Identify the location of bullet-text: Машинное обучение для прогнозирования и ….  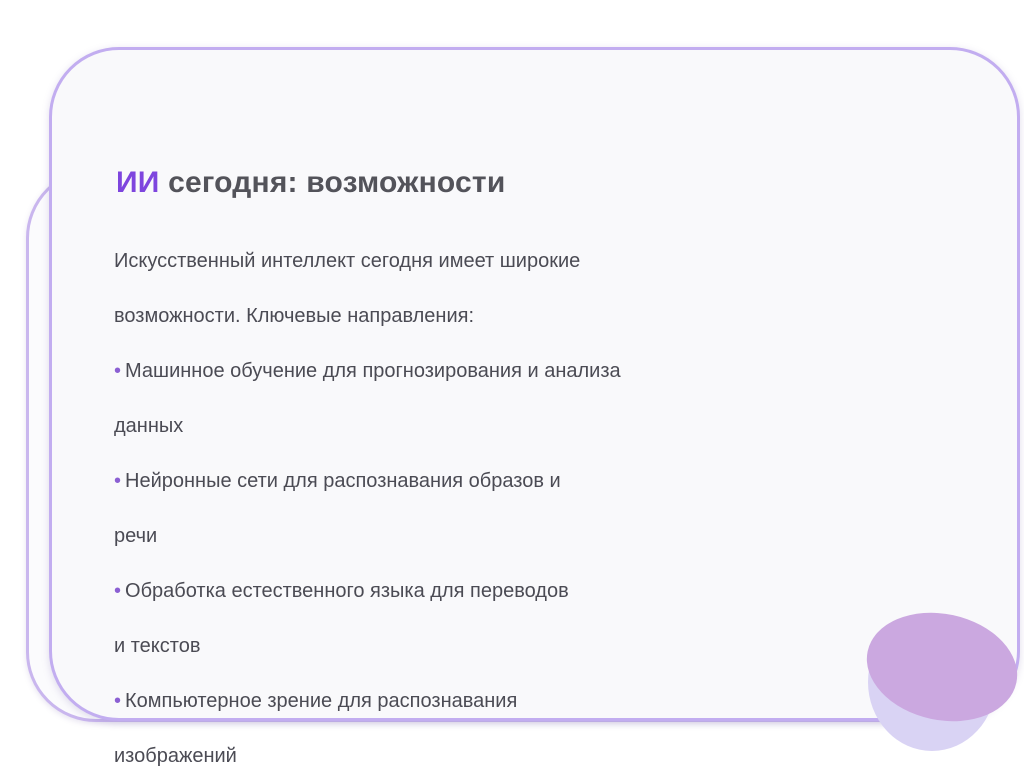
(373, 371).